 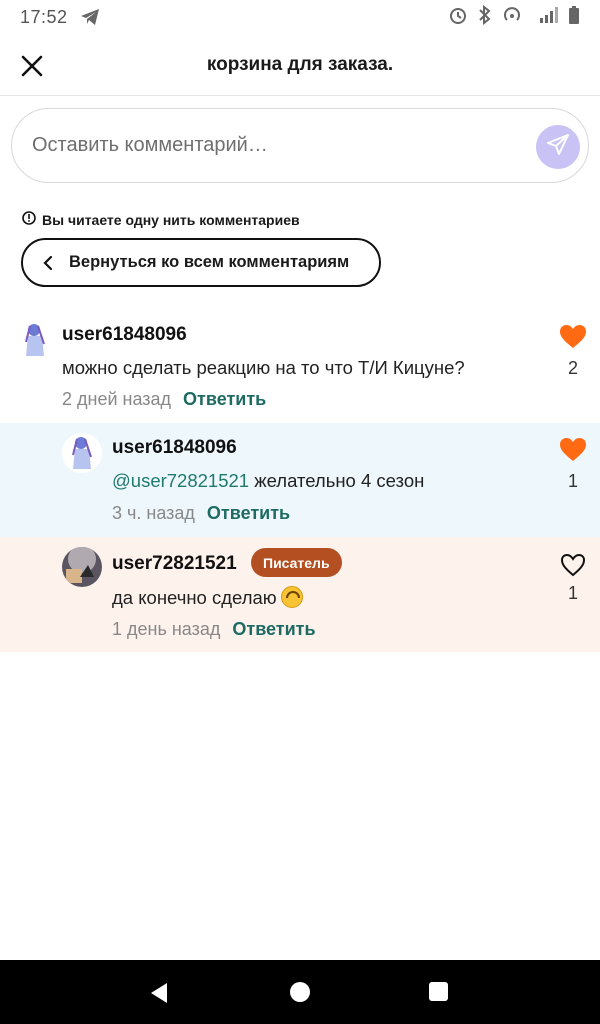 What do you see at coordinates (458, 17) in the screenshot?
I see `alarm-icon` at bounding box center [458, 17].